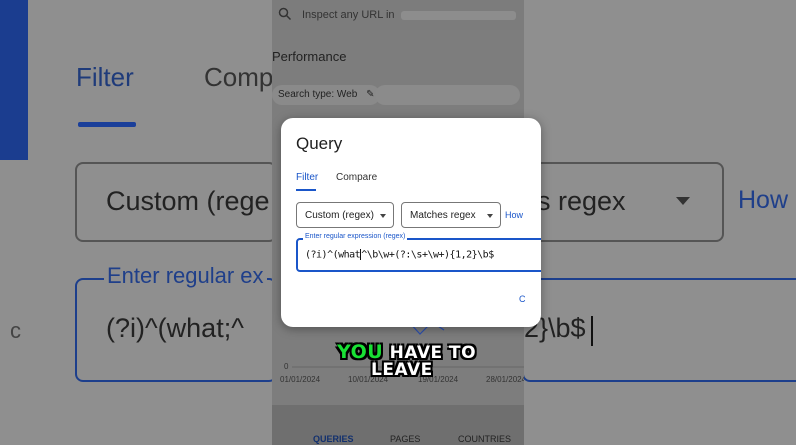 The image size is (796, 445). Describe the element at coordinates (309, 56) in the screenshot. I see `section-title: Performance` at that location.